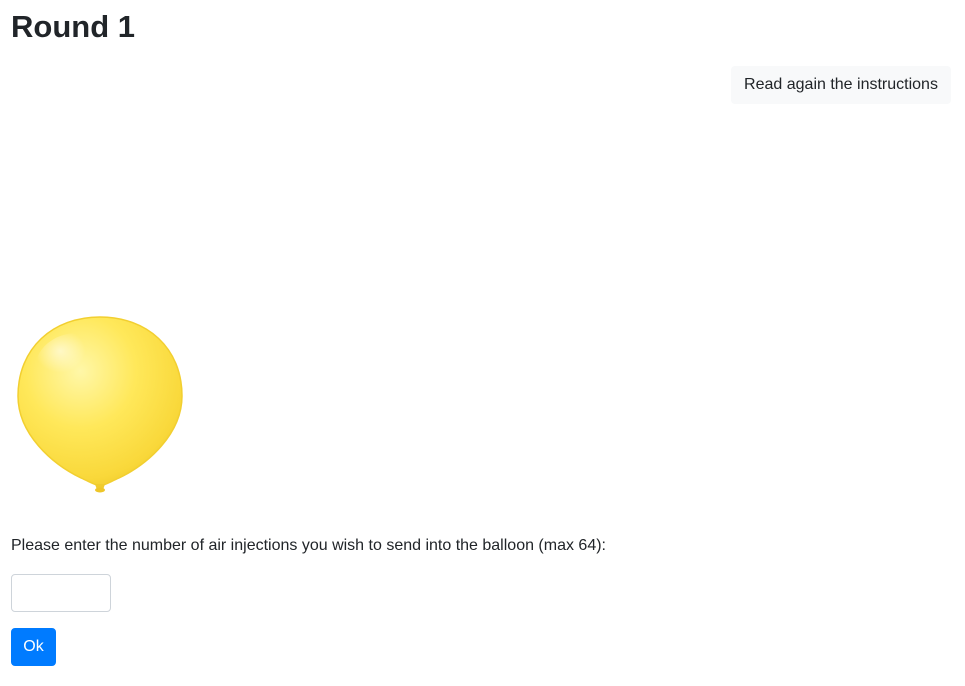 This screenshot has height=686, width=965. What do you see at coordinates (841, 85) in the screenshot?
I see `read-instructions-button: Read again the instructions` at bounding box center [841, 85].